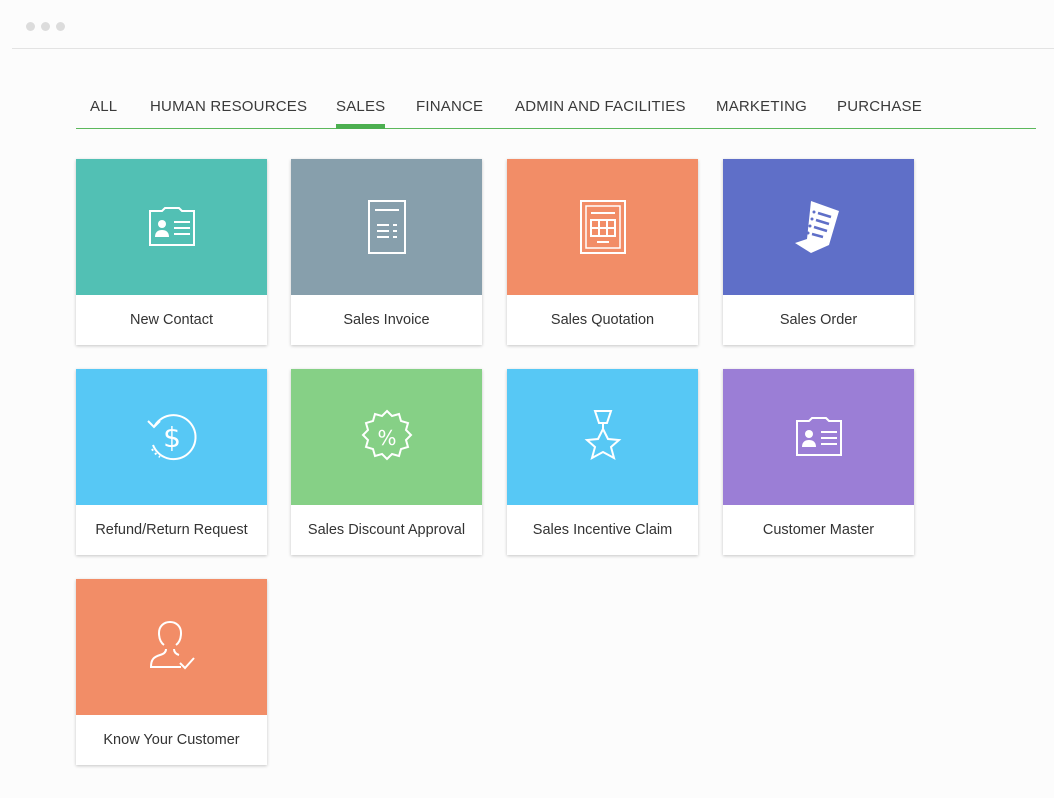 This screenshot has height=798, width=1054. I want to click on window-dot-close, so click(30, 26).